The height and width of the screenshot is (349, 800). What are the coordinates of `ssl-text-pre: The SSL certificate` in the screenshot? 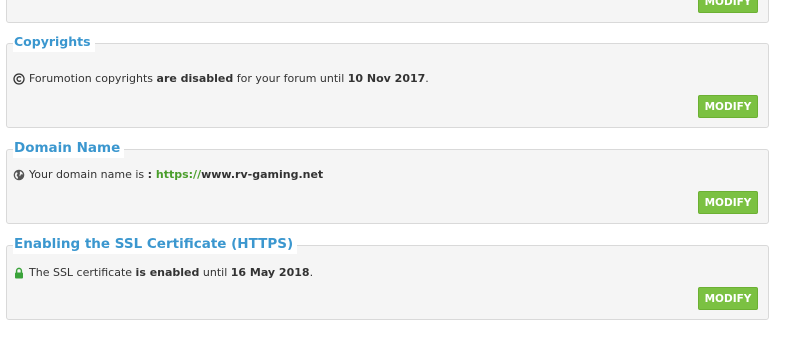 It's located at (82, 272).